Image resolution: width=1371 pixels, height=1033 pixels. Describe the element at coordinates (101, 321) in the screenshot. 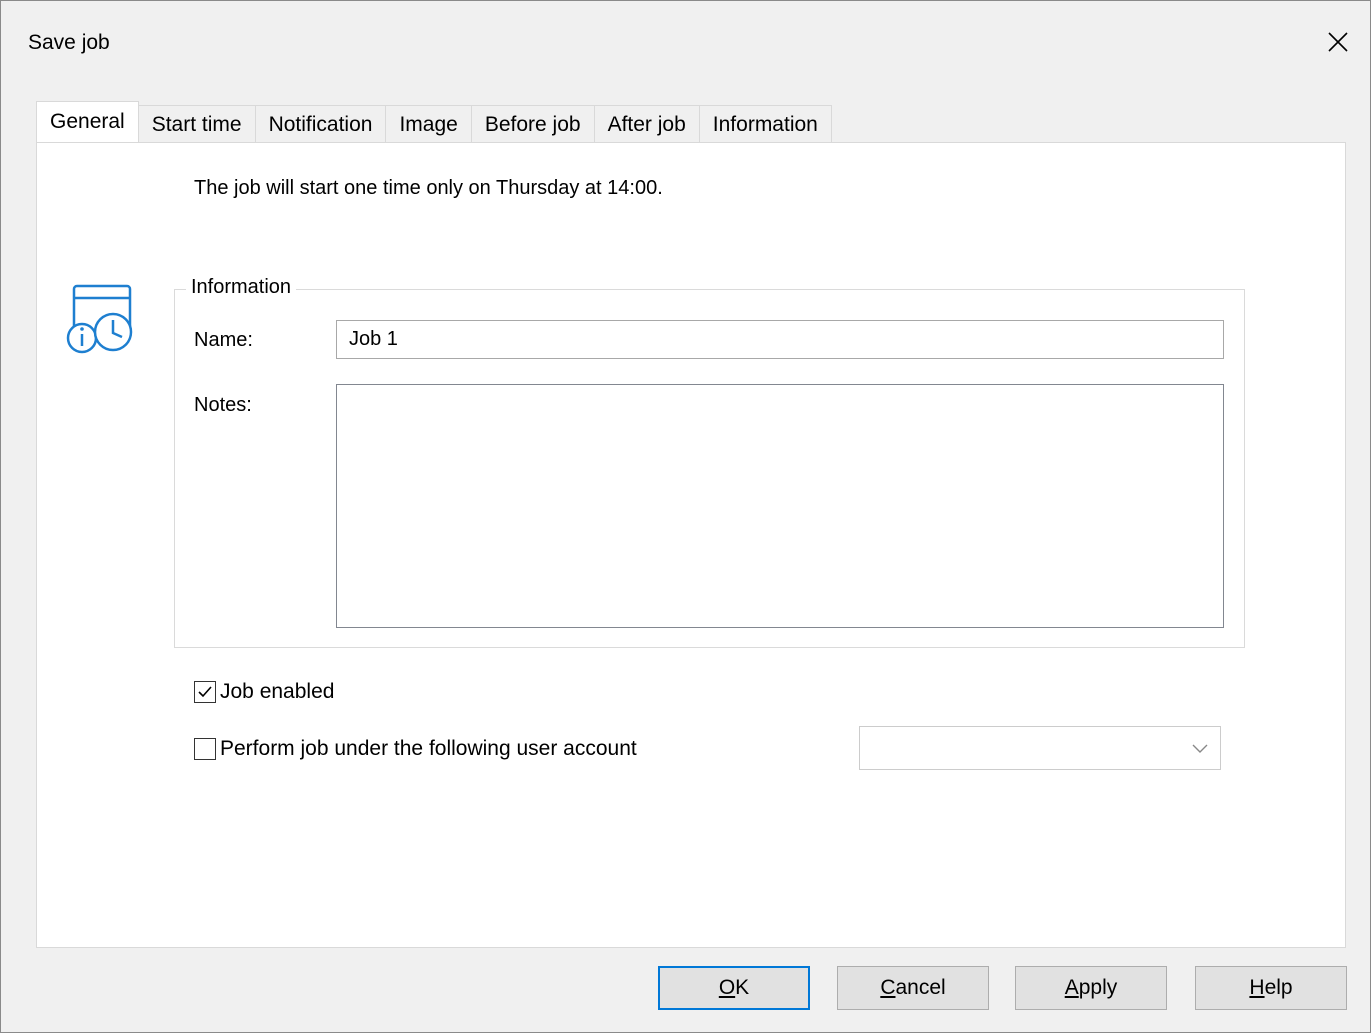

I see `calendar-clock-info-icon` at that location.